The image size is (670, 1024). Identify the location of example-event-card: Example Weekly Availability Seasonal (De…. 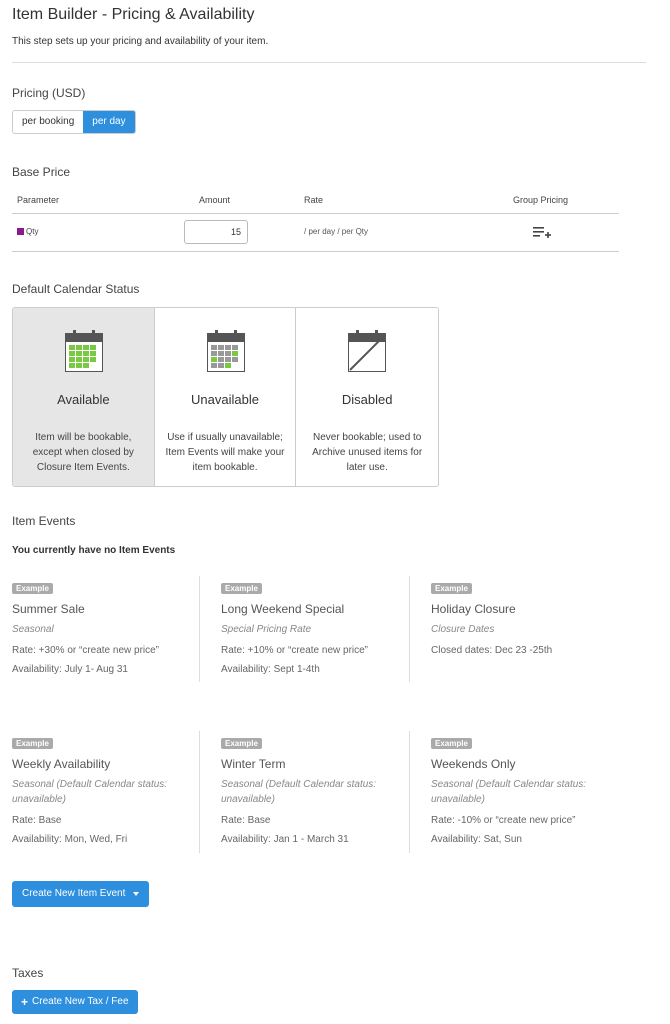
(101, 789).